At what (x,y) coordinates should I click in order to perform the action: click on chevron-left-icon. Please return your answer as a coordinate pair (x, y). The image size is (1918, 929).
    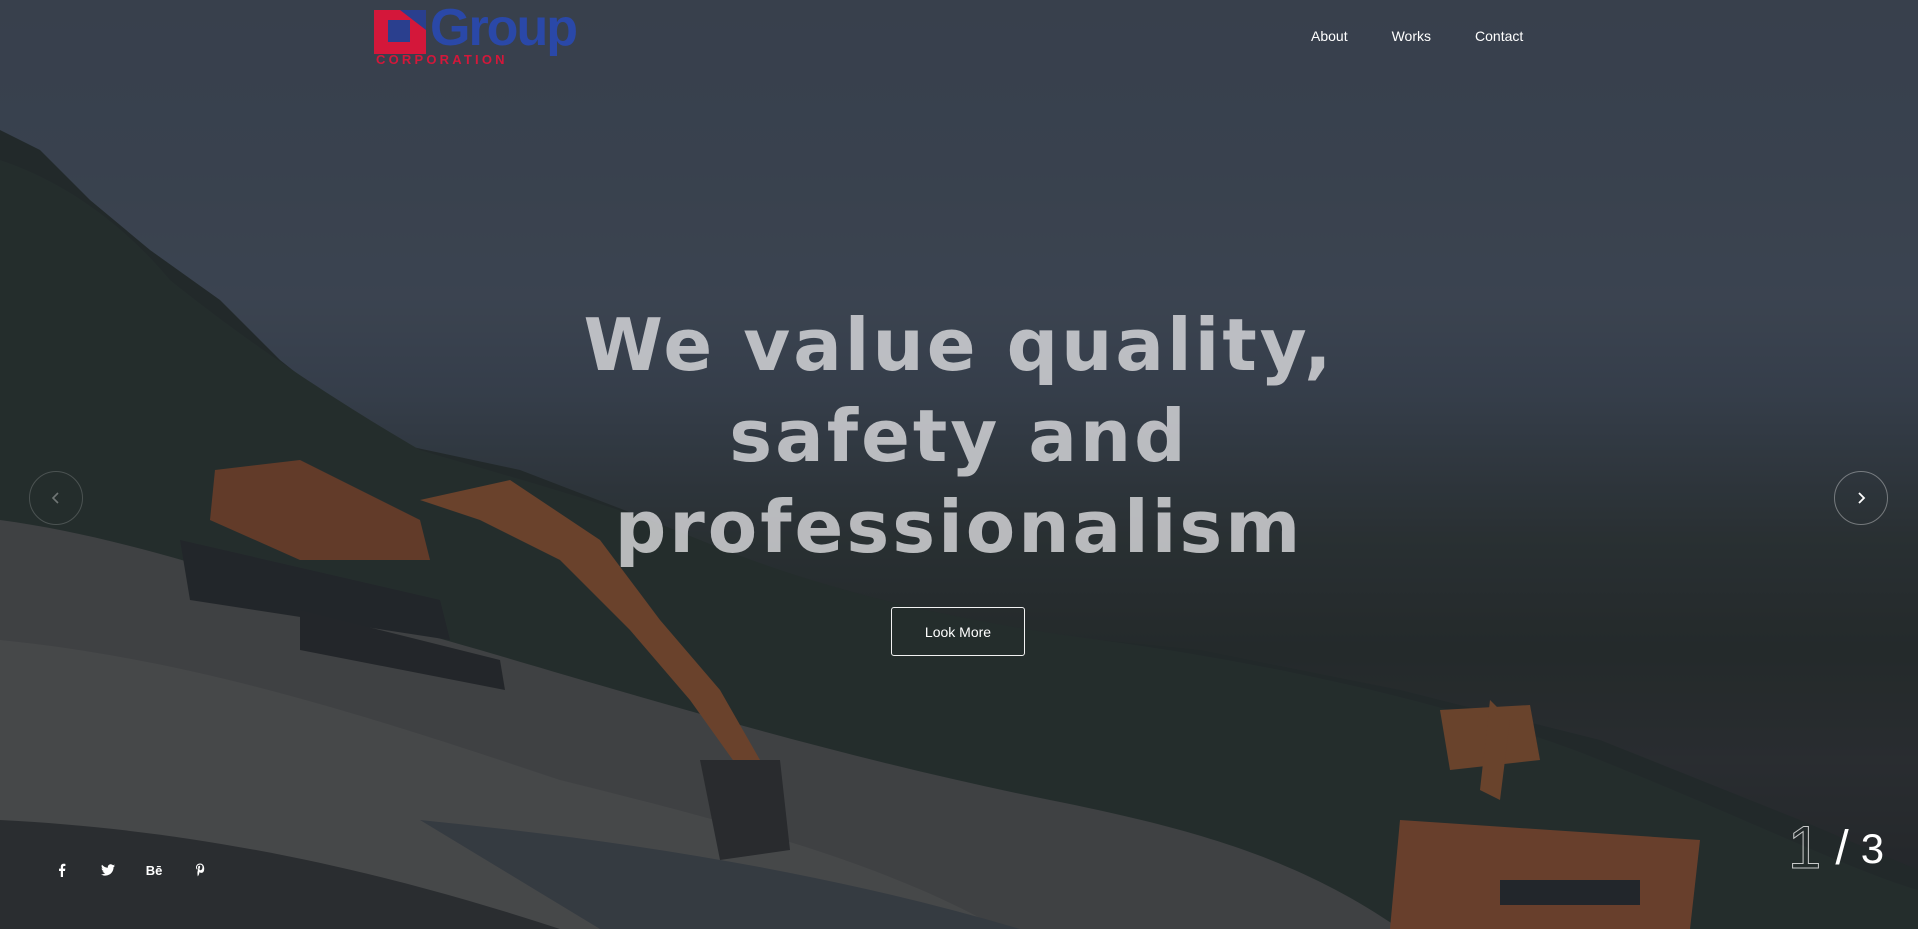
    Looking at the image, I should click on (55, 498).